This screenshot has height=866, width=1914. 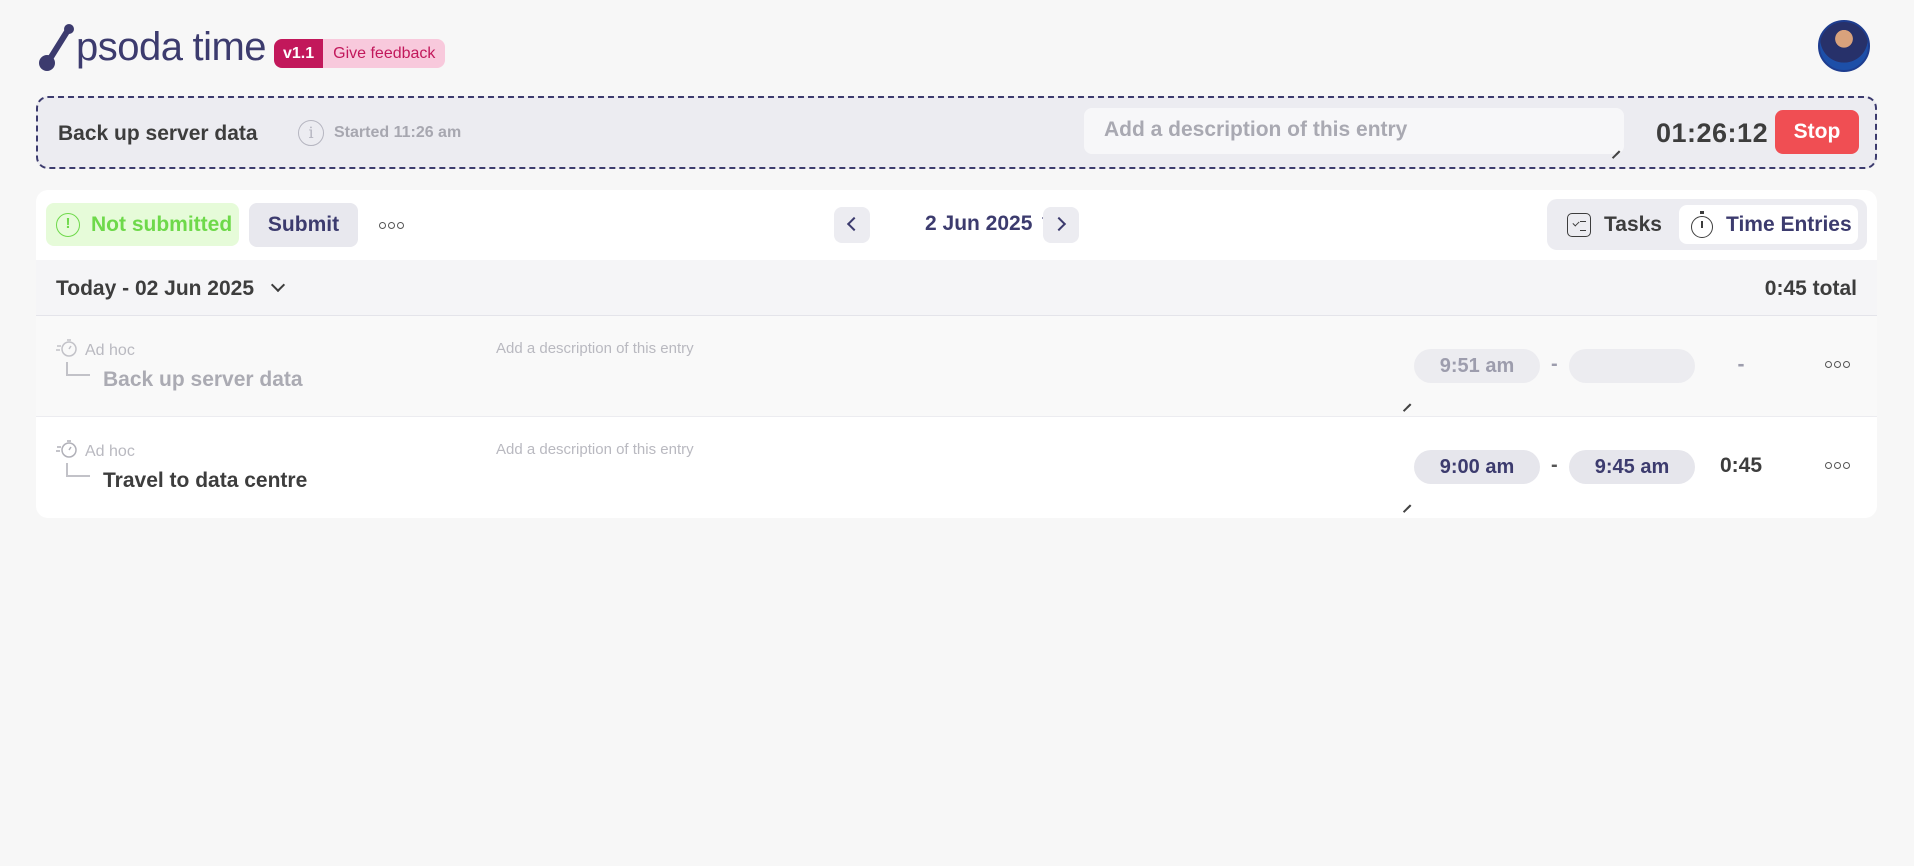 I want to click on submit-button: Submit, so click(x=303, y=225).